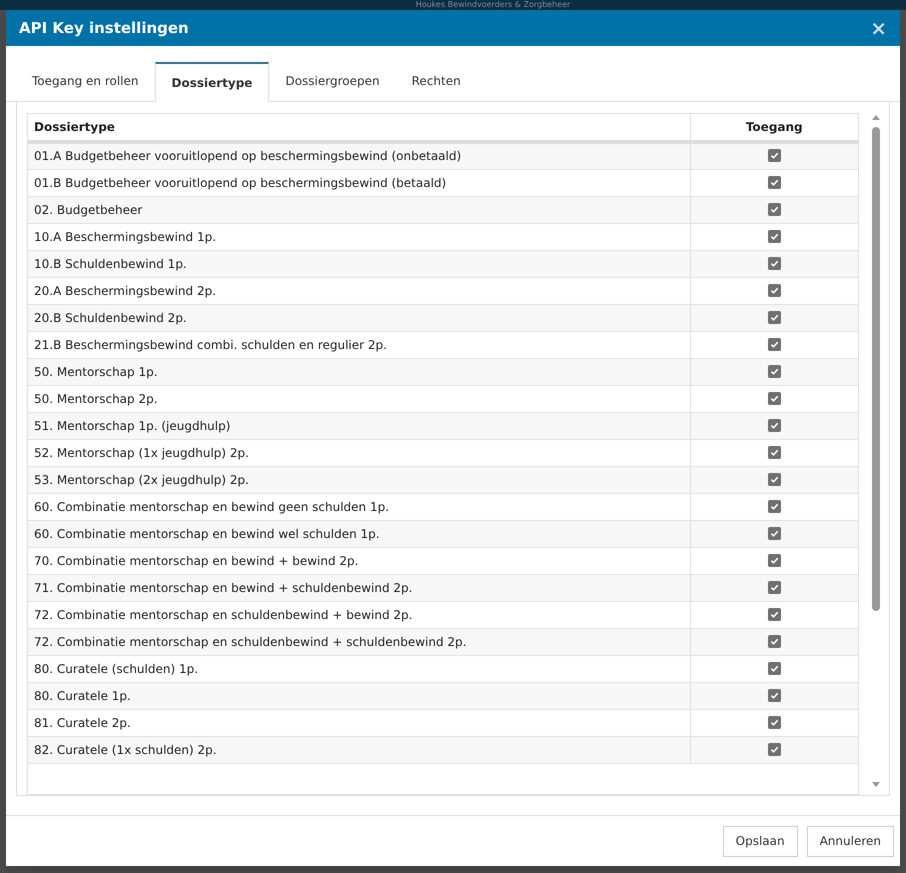 The width and height of the screenshot is (906, 873). Describe the element at coordinates (359, 263) in the screenshot. I see `table-cell: 10.B Schuldenbewind 1p.` at that location.